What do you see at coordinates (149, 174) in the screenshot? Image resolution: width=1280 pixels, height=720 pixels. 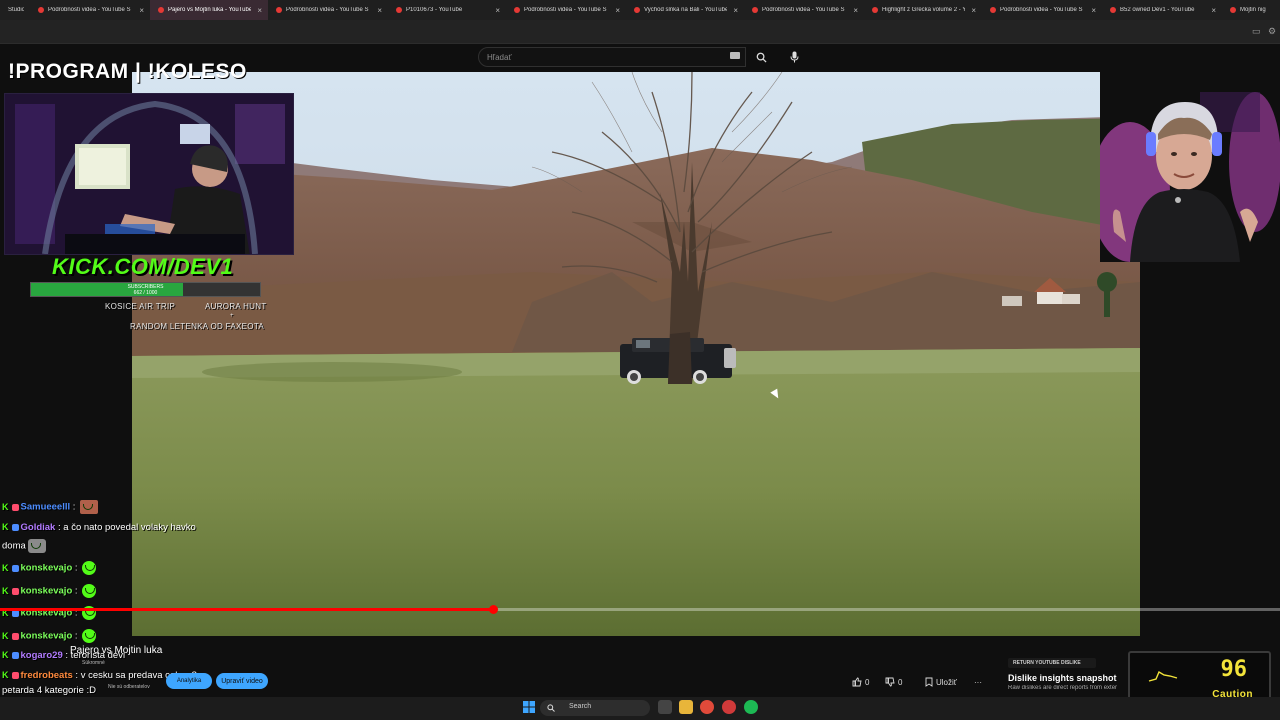 I see `streamer-webcam-setup` at bounding box center [149, 174].